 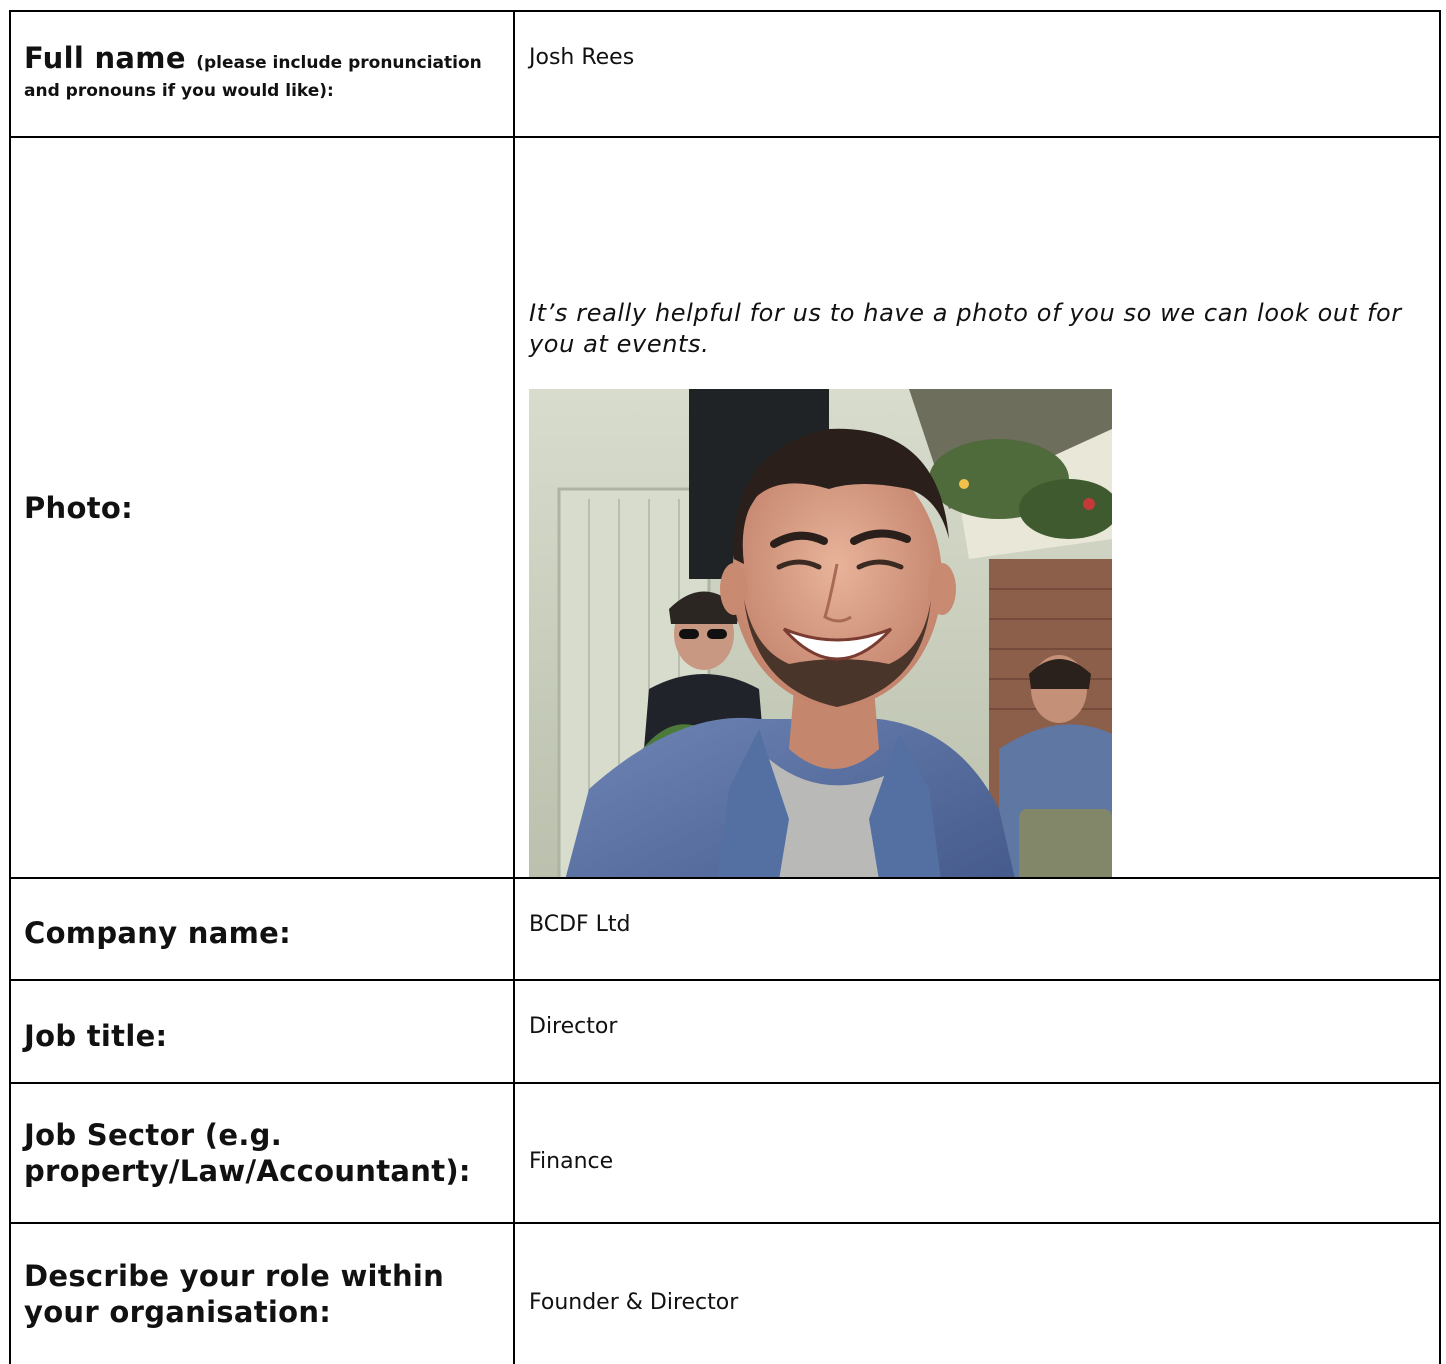 What do you see at coordinates (977, 1294) in the screenshot?
I see `role-value-cell: Founder & Director` at bounding box center [977, 1294].